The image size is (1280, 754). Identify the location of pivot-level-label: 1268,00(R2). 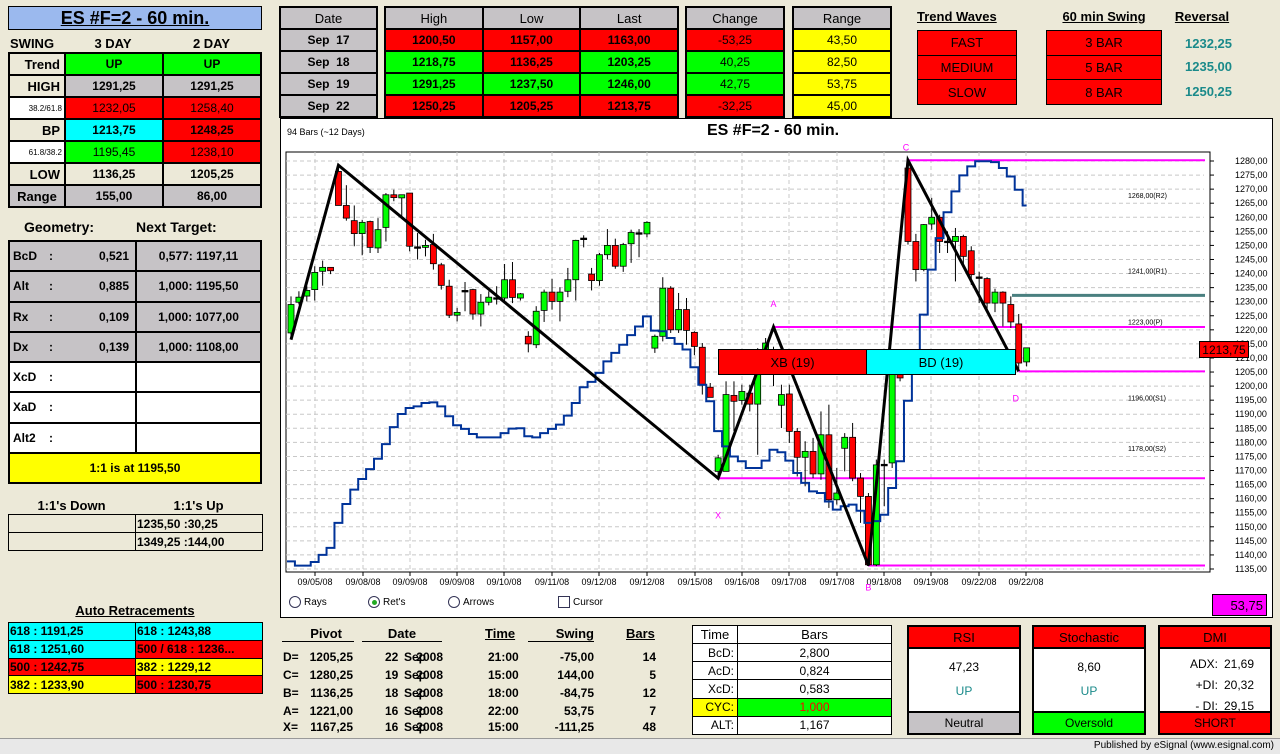
(1147, 196).